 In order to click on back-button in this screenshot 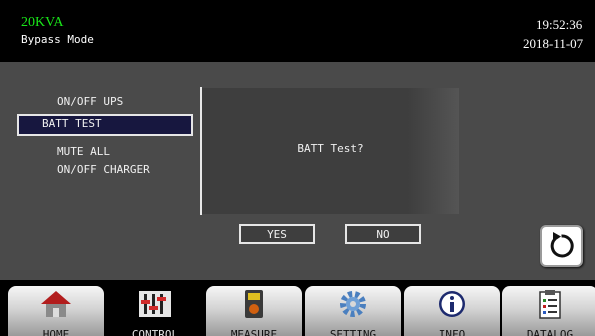, I will do `click(561, 246)`.